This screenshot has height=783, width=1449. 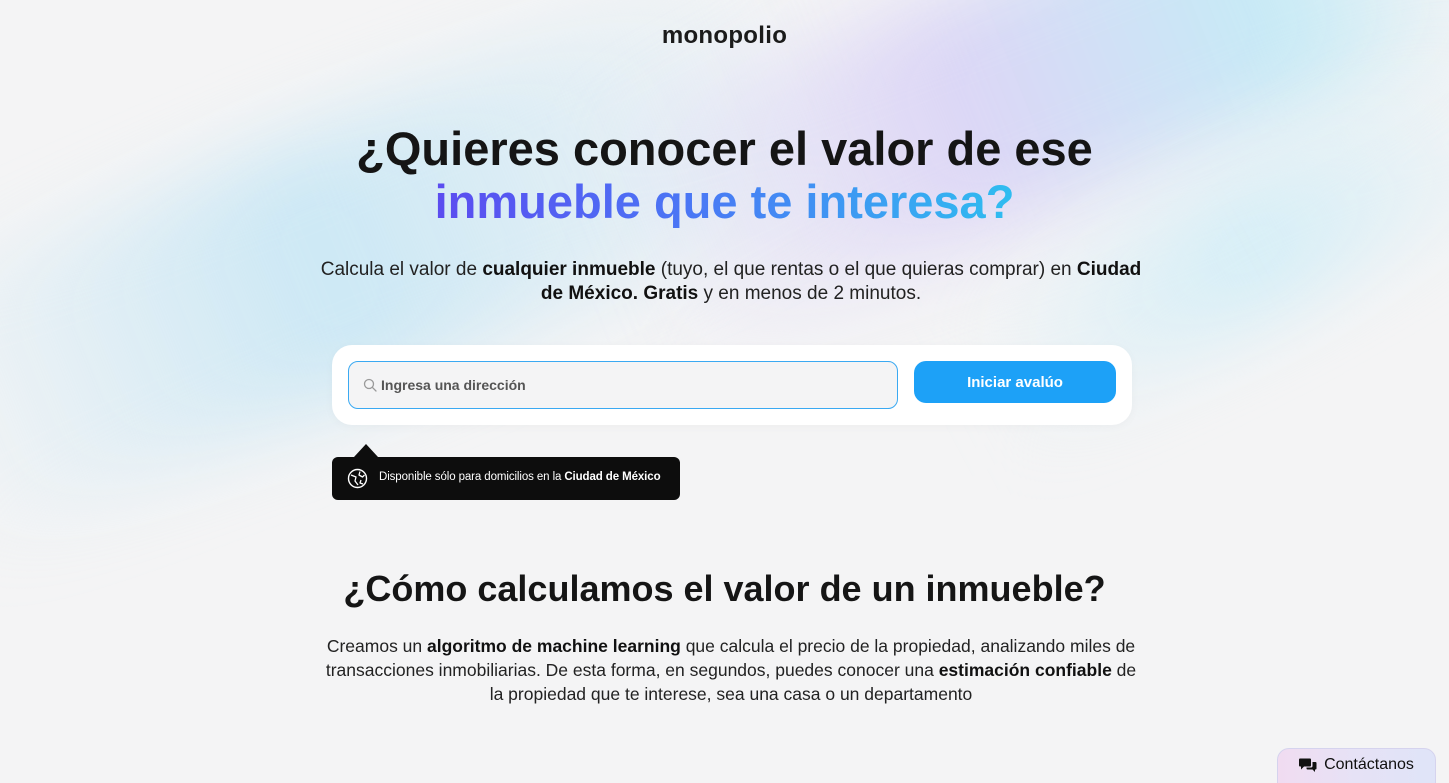 What do you see at coordinates (810, 293) in the screenshot?
I see `hero-subtitle-part: y en menos de 2 minutos.` at bounding box center [810, 293].